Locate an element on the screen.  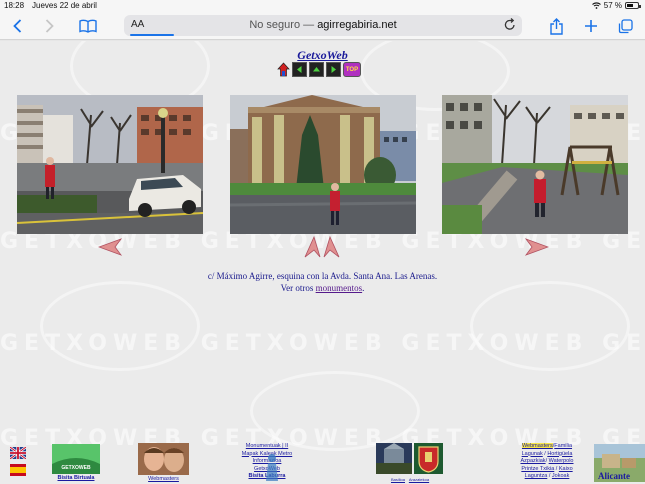
getxoweb-logo: GETXOWEB is located at coordinates (76, 459).